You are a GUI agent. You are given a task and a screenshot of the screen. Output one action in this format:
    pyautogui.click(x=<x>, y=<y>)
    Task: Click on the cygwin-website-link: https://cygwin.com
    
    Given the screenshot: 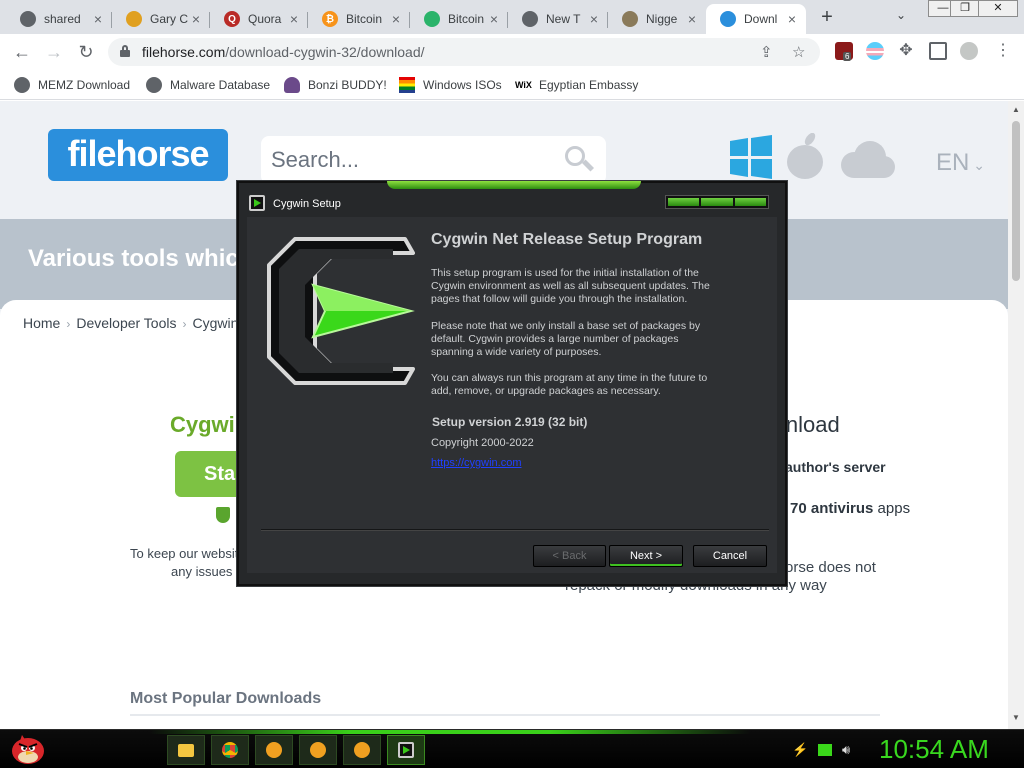 What is the action you would take?
    pyautogui.click(x=476, y=463)
    